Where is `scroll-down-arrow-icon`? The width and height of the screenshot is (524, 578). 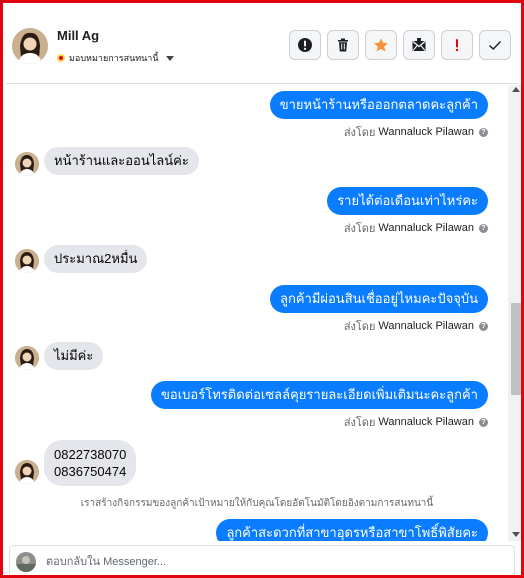 scroll-down-arrow-icon is located at coordinates (516, 534).